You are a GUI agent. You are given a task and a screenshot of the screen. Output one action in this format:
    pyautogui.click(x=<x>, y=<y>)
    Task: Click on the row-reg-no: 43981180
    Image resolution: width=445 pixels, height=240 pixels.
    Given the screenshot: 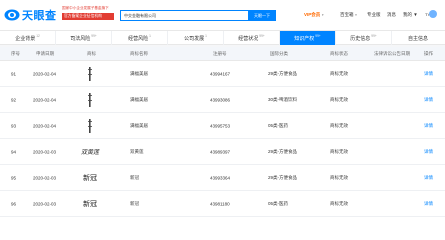 What is the action you would take?
    pyautogui.click(x=220, y=203)
    